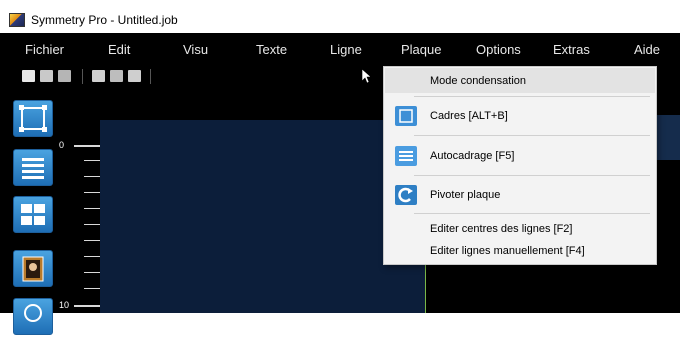 This screenshot has height=339, width=680. Describe the element at coordinates (33, 313) in the screenshot. I see `zoom-icon` at that location.